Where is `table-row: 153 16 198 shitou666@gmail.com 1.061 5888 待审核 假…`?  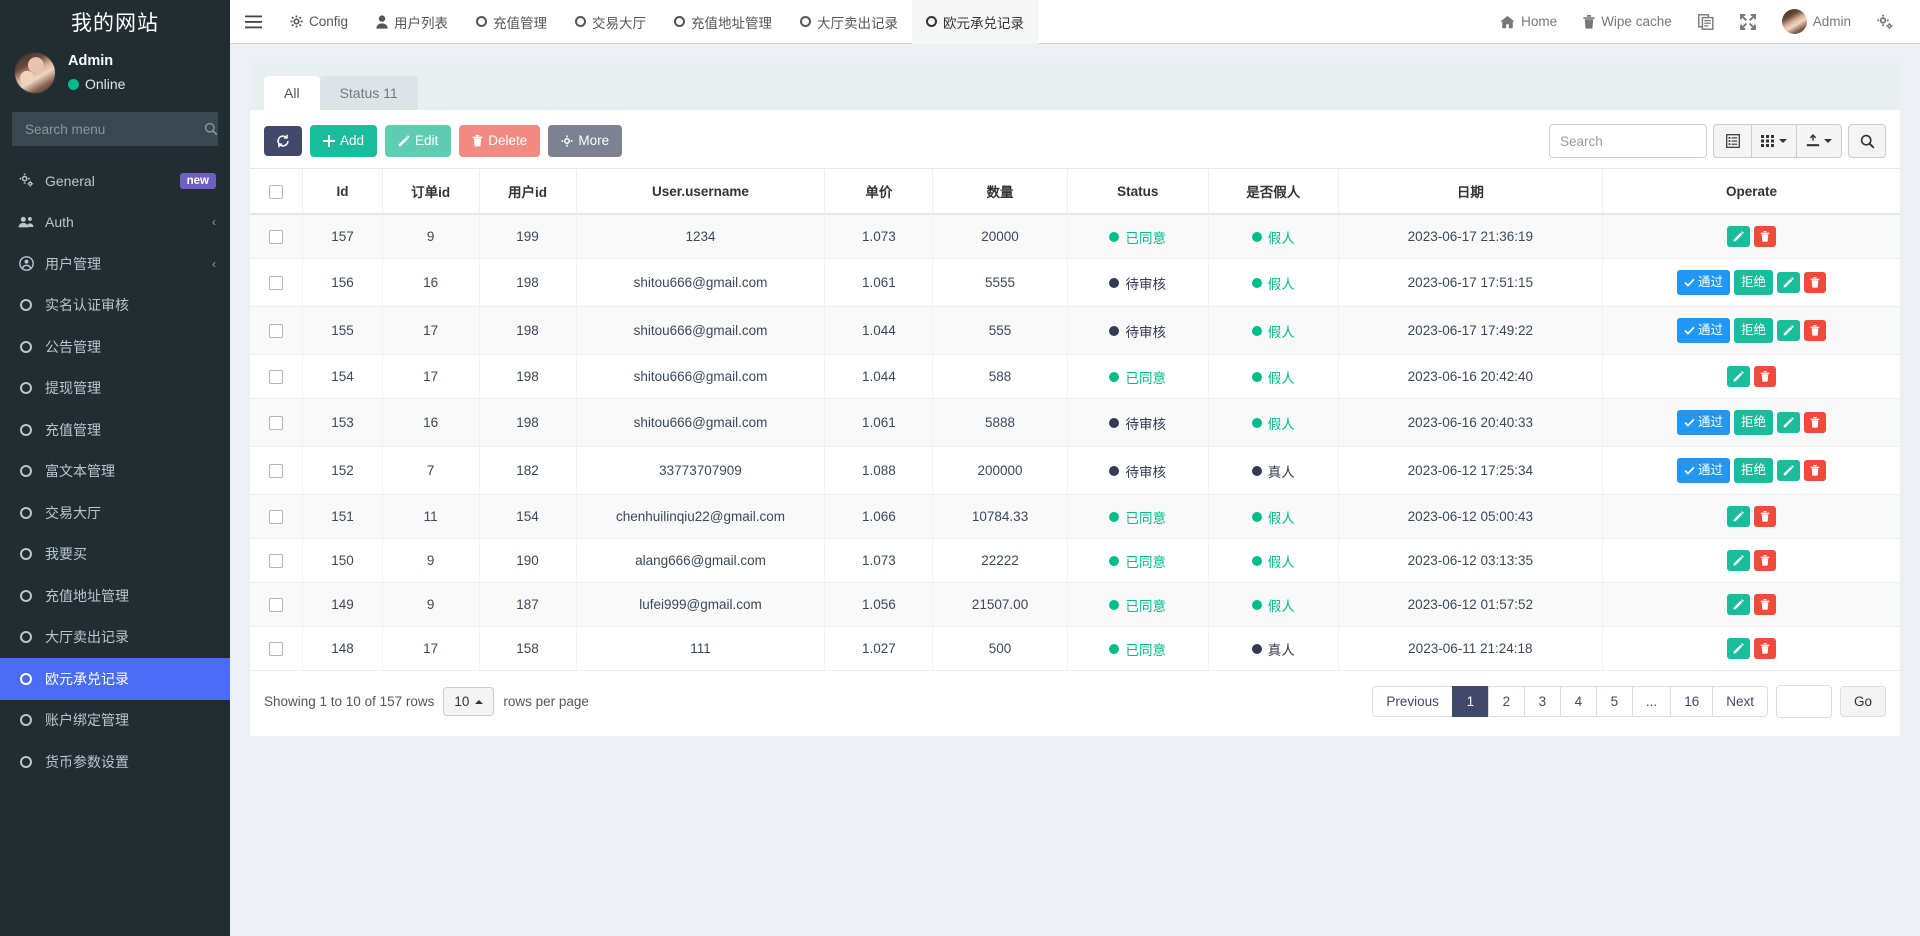 table-row: 153 16 198 shitou666@gmail.com 1.061 5888 待审核 假… is located at coordinates (1075, 422).